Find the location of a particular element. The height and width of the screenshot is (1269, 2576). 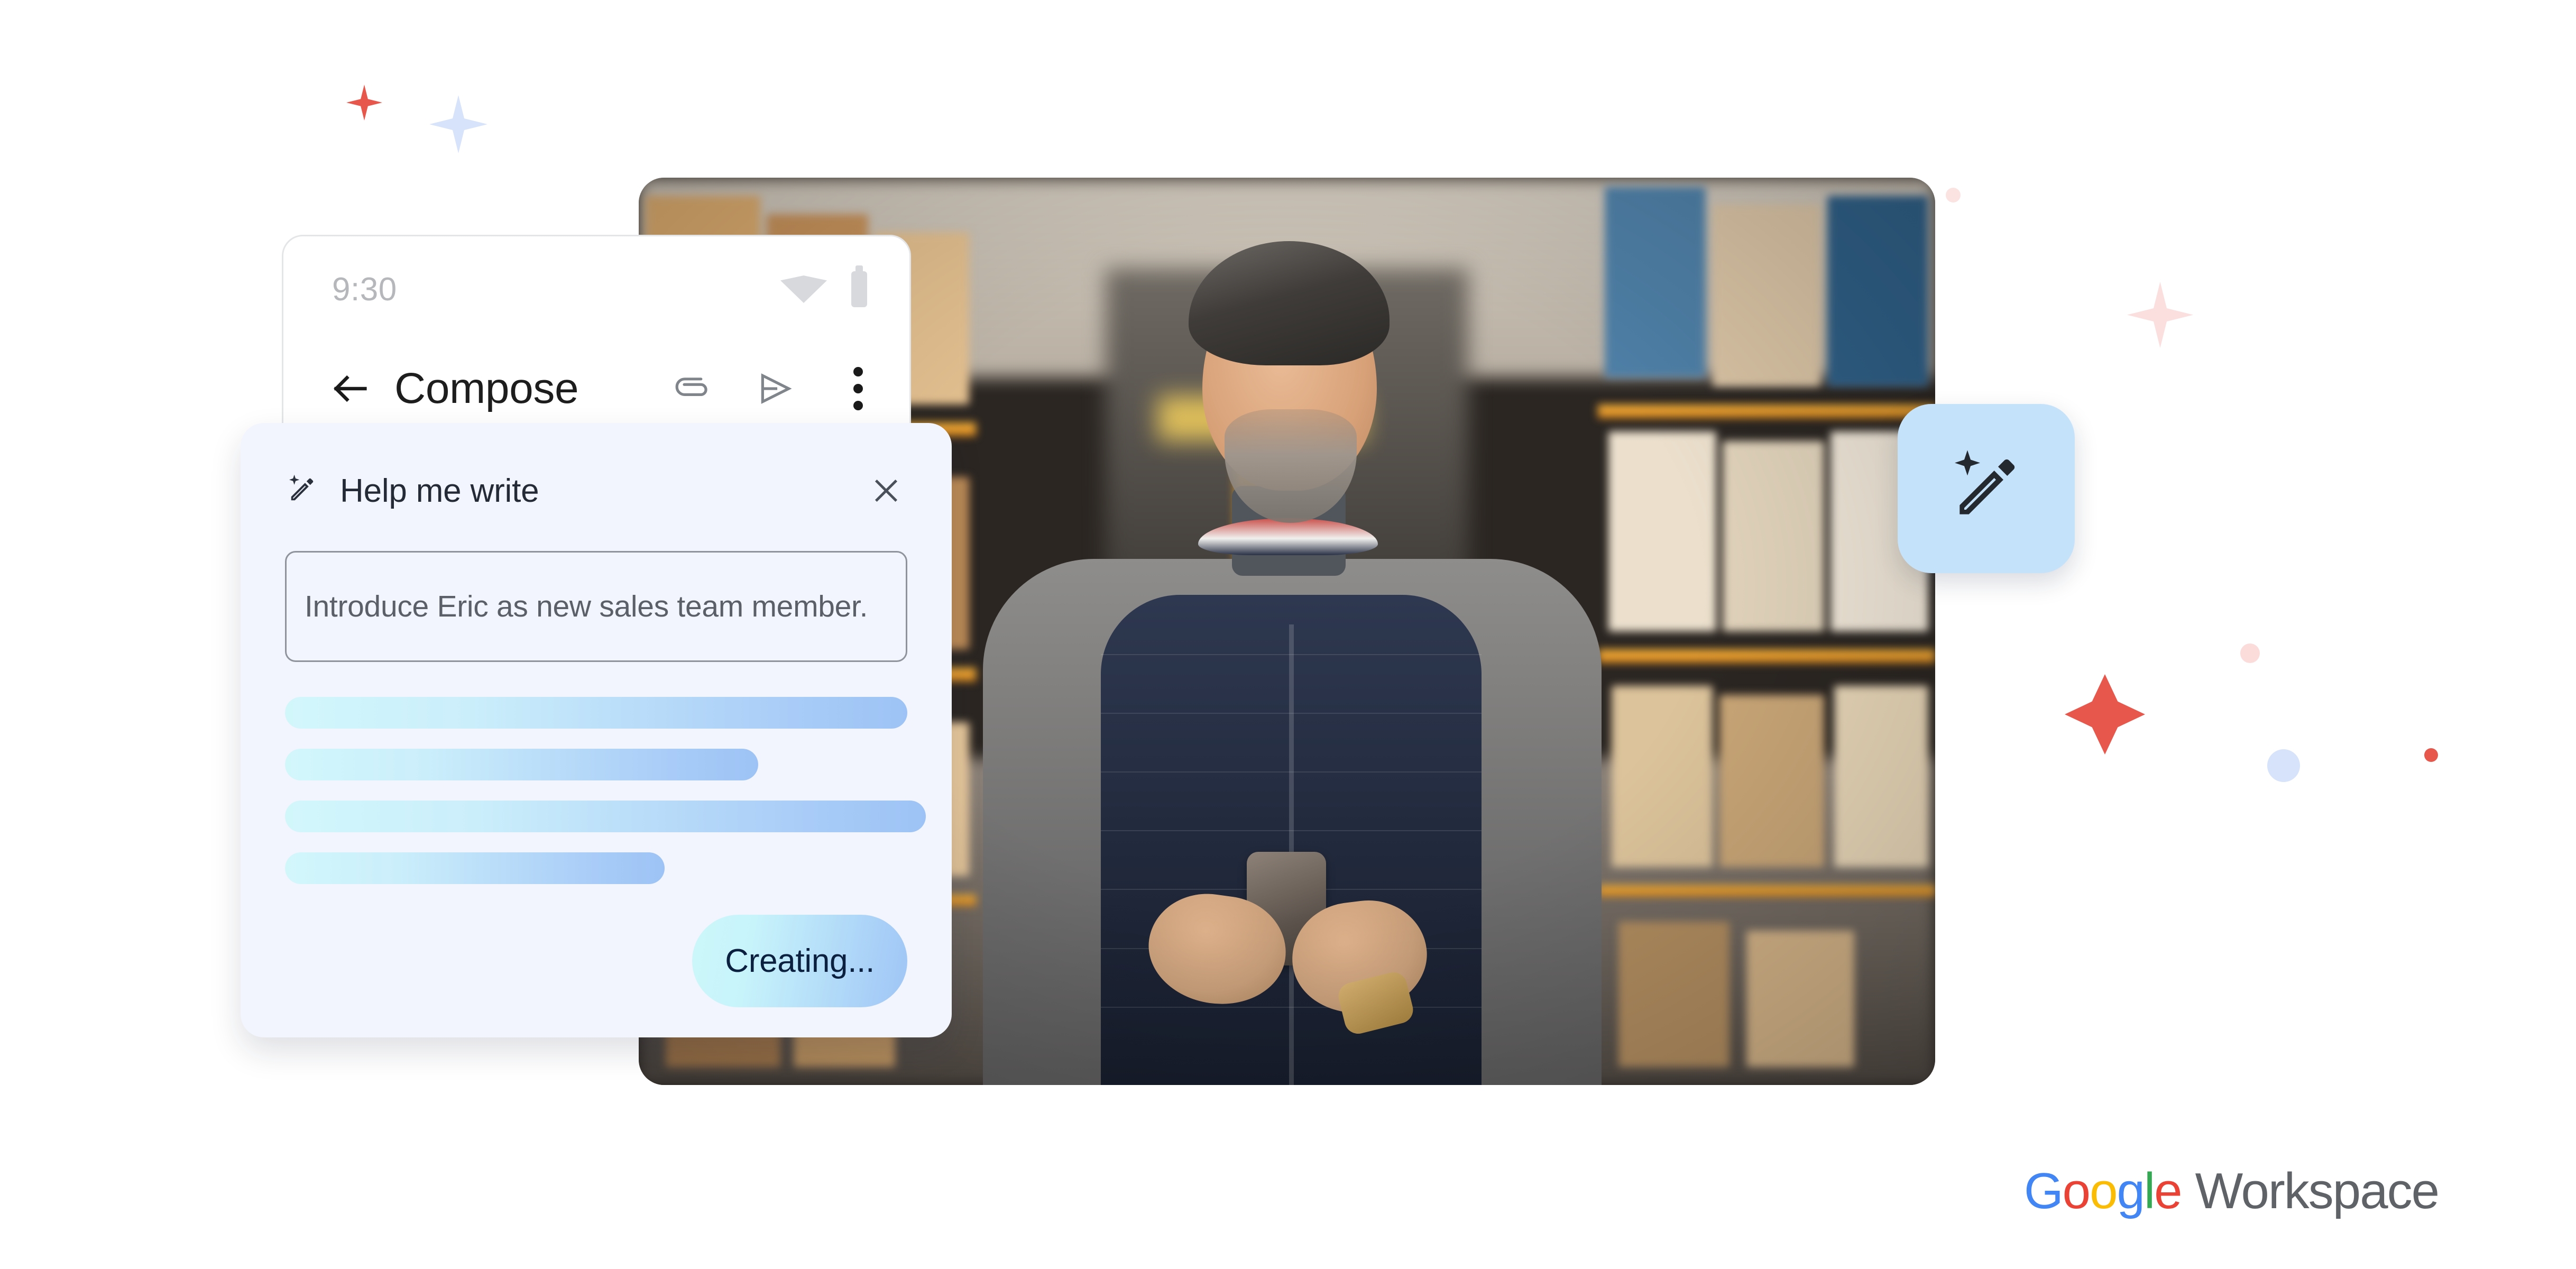

help-me-write-title: Help me write is located at coordinates (440, 491).